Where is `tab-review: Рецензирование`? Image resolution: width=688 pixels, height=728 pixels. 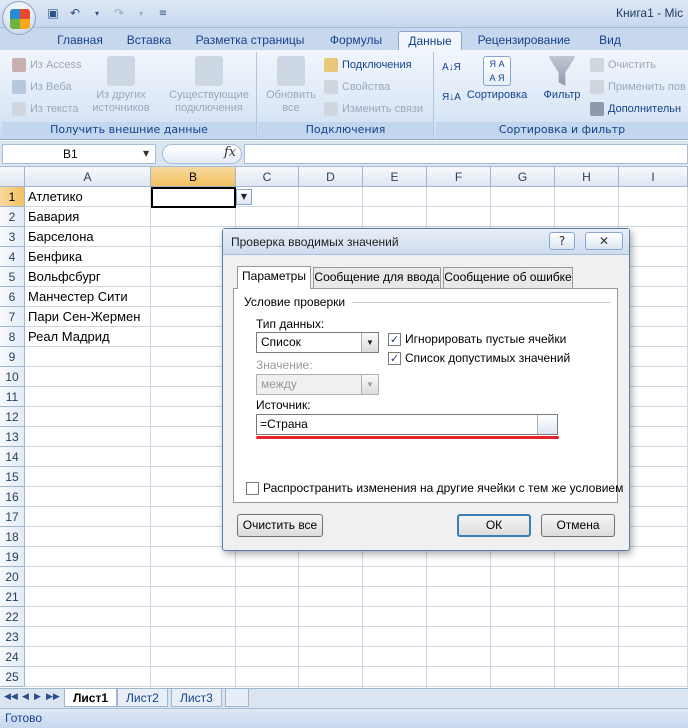 tab-review: Рецензирование is located at coordinates (524, 40).